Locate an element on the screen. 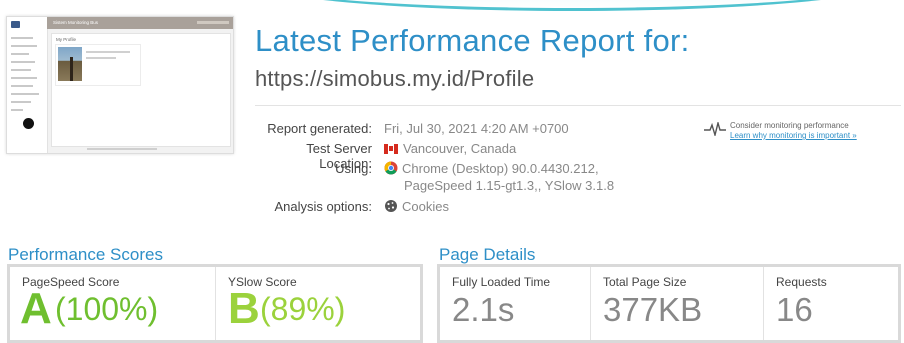 The image size is (904, 343). yslow-percent: (89%) is located at coordinates (303, 309).